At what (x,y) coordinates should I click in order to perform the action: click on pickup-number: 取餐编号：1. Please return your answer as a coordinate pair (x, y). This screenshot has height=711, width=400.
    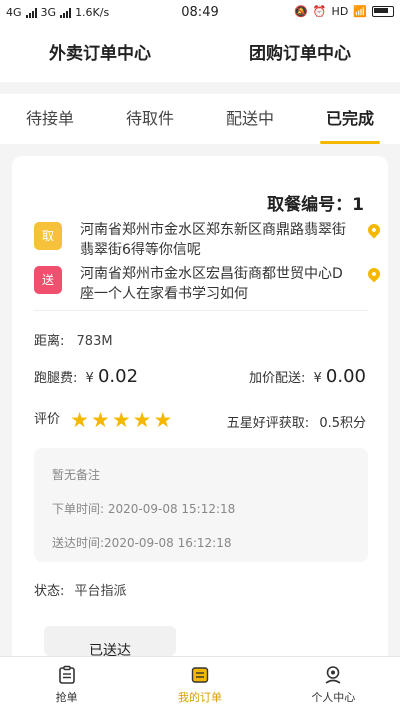
    Looking at the image, I should click on (315, 205).